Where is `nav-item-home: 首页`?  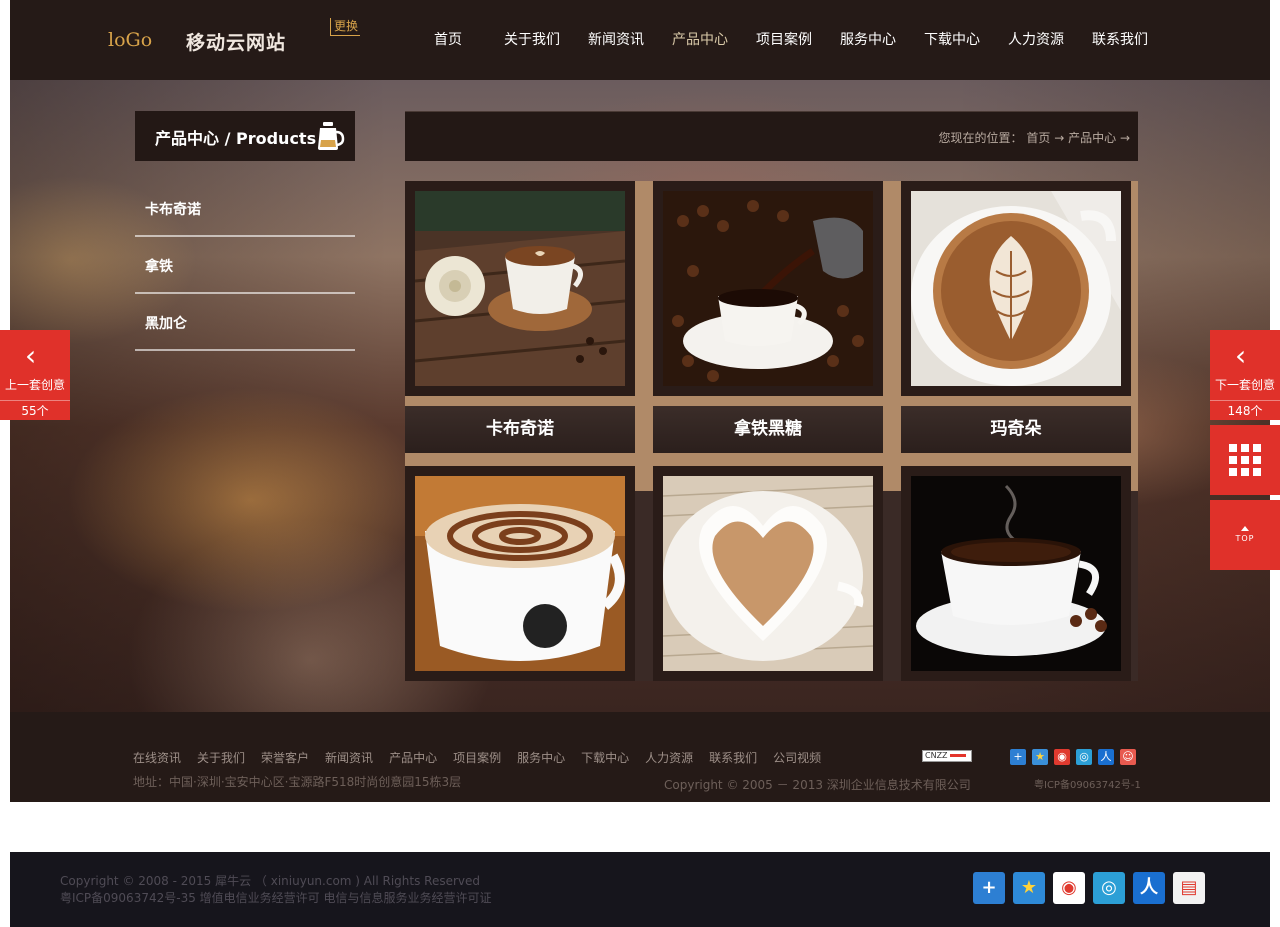
nav-item-home: 首页 is located at coordinates (448, 40).